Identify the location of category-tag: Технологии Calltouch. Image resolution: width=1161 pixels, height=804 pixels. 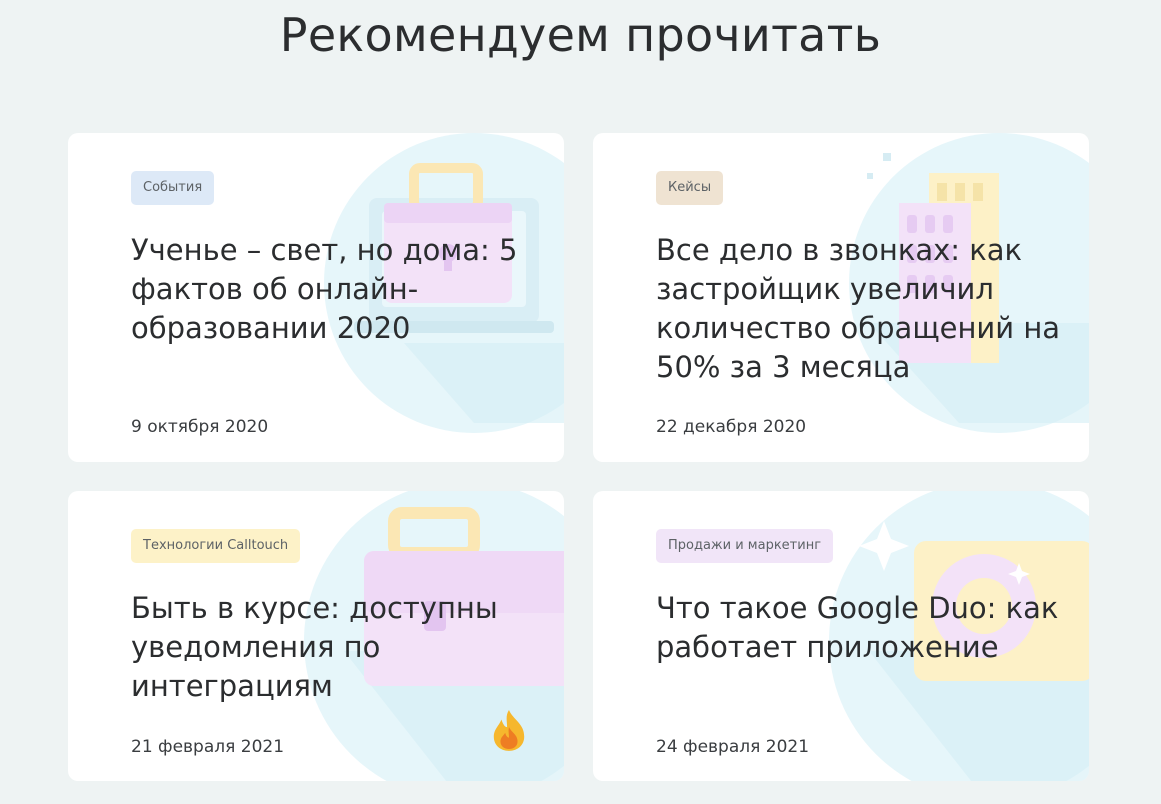
(216, 546).